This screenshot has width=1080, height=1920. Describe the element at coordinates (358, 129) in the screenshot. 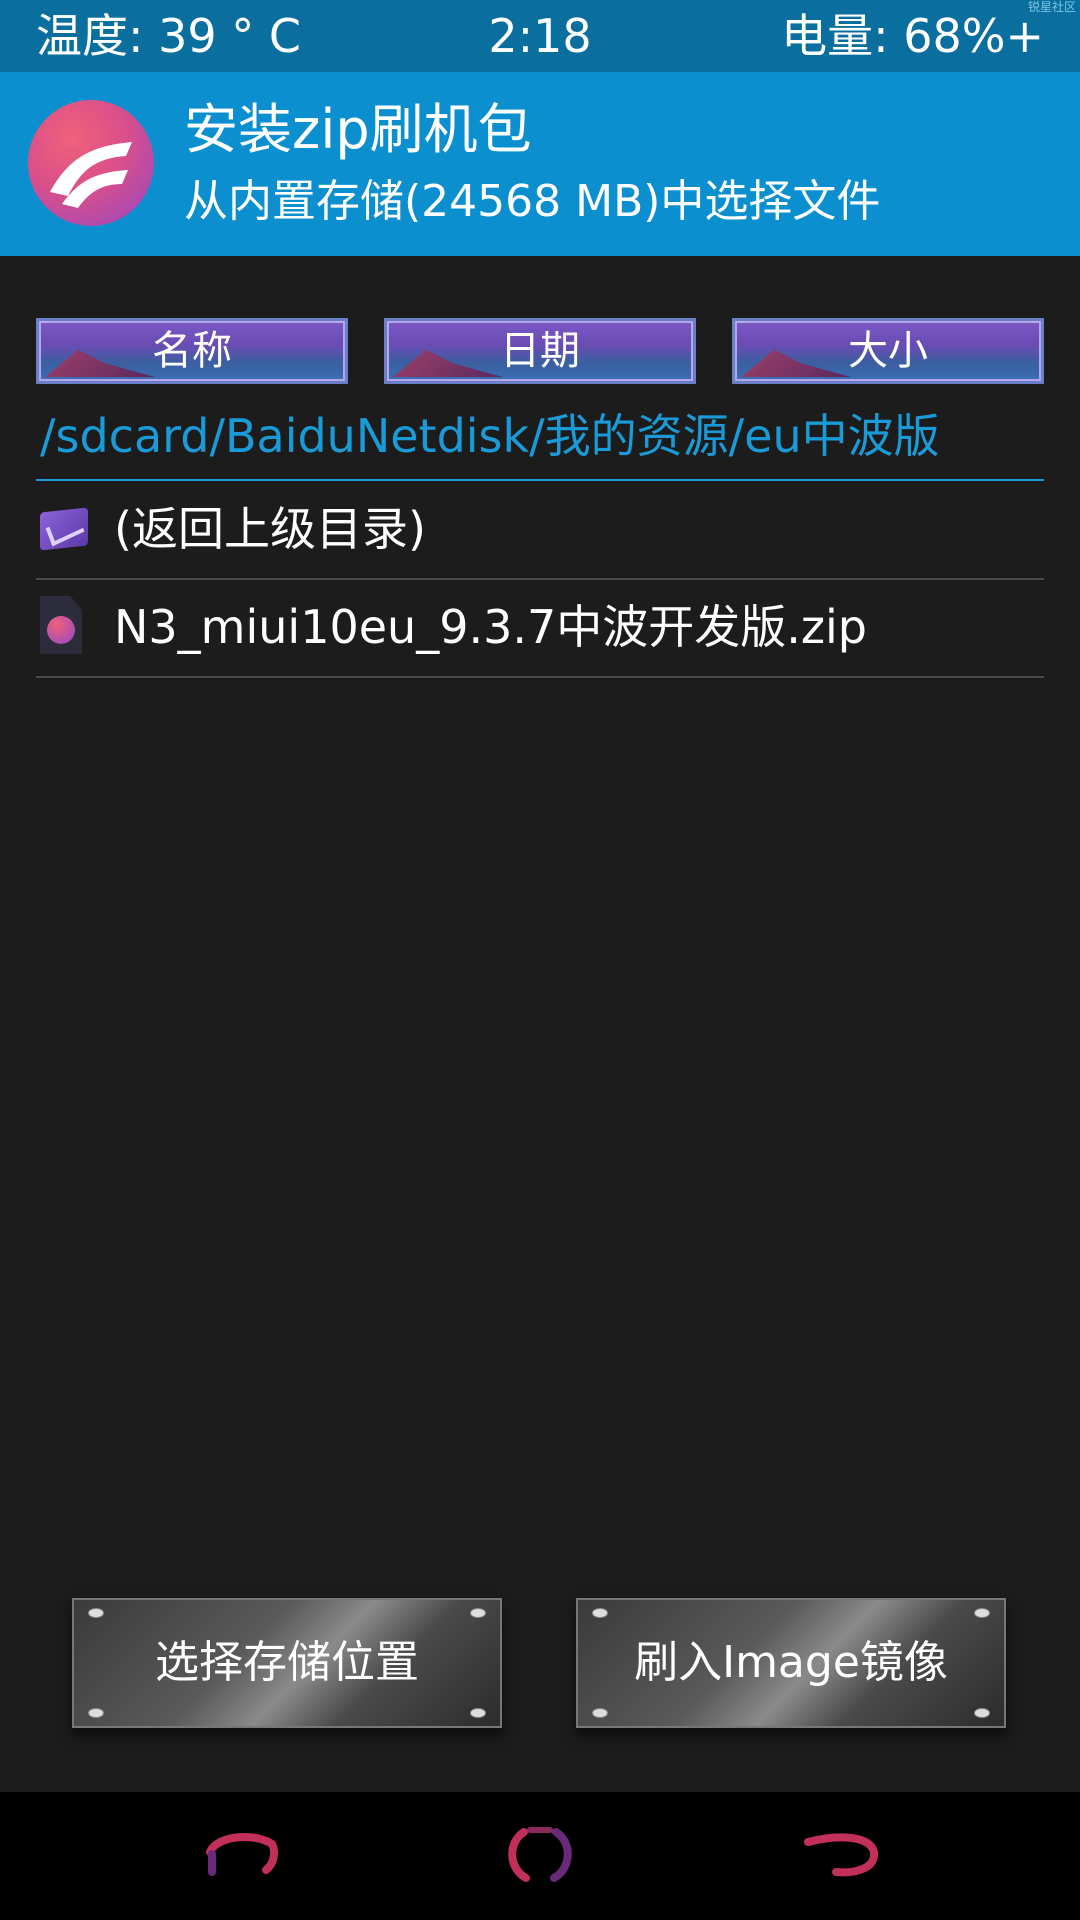

I see `page-title: 安装zip刷机包` at that location.